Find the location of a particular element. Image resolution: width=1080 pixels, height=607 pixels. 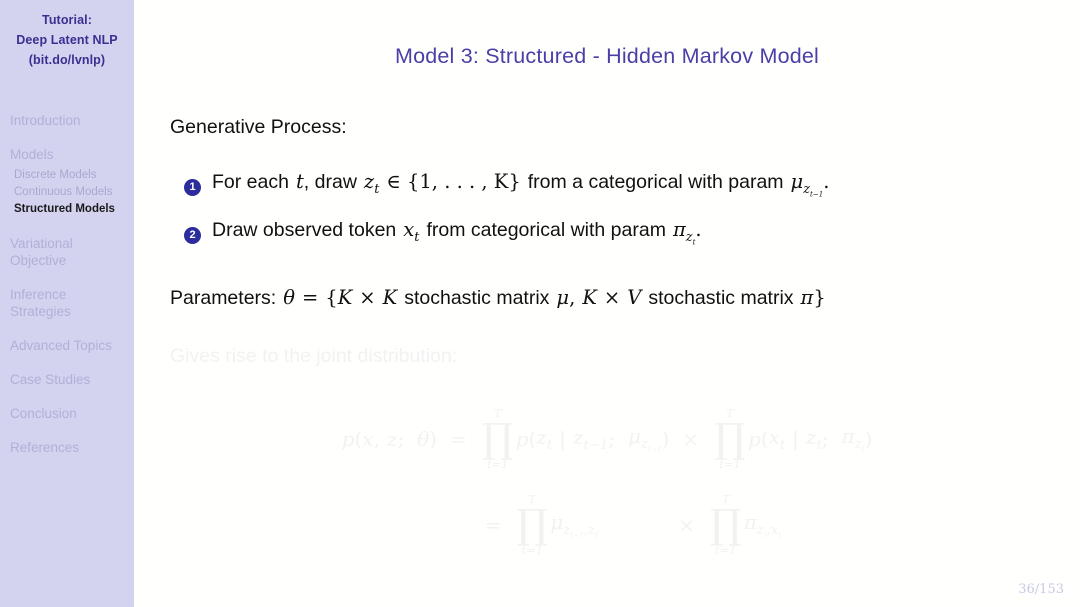

page-number: 36/153 is located at coordinates (1041, 589).